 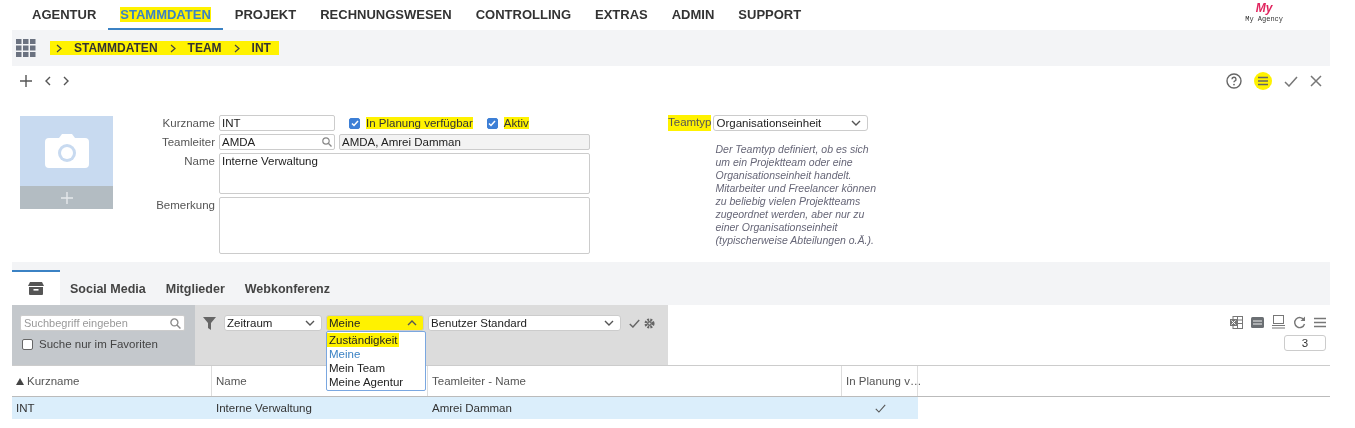 I want to click on next-icon, so click(x=66, y=81).